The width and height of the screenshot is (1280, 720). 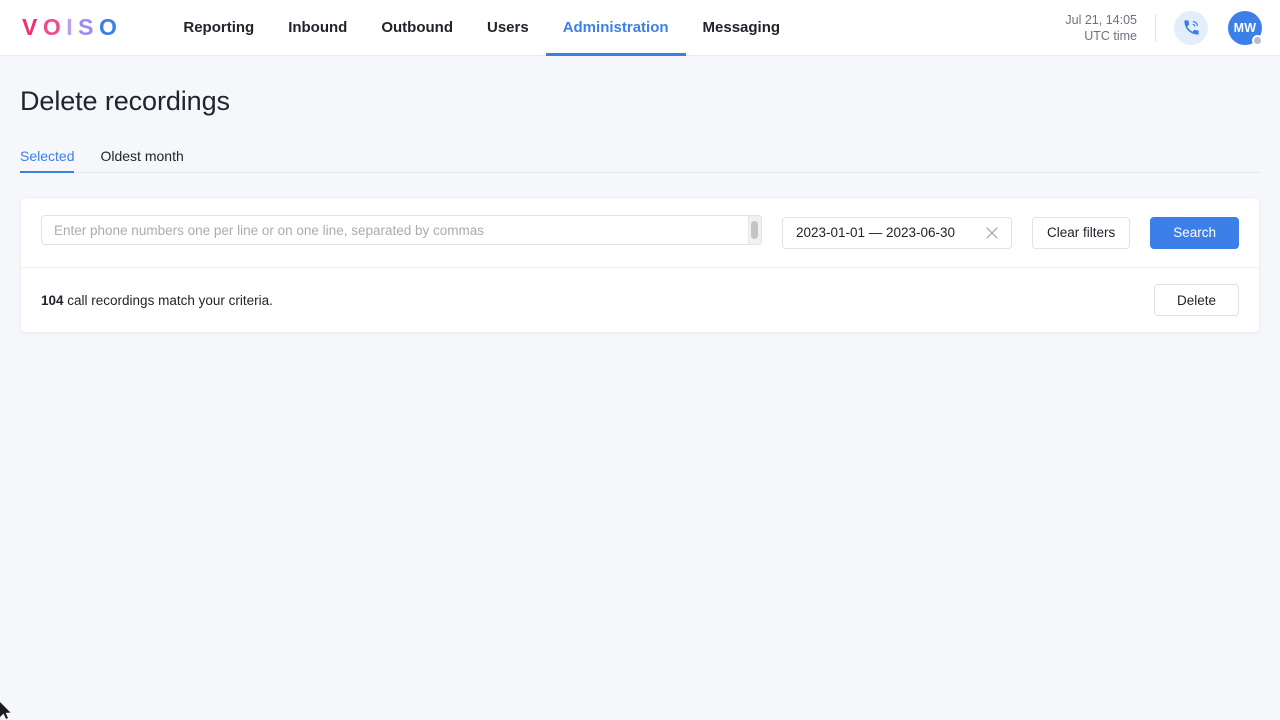 I want to click on logo-letter-4: S, so click(x=88, y=27).